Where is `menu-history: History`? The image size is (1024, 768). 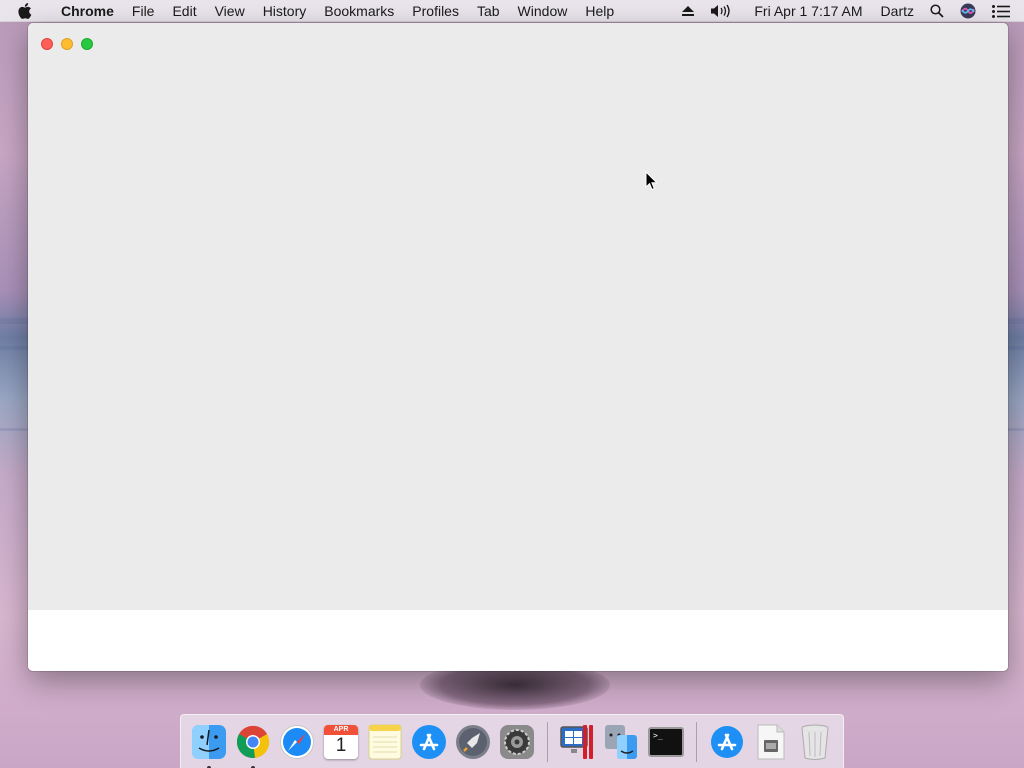
menu-history: History is located at coordinates (285, 11).